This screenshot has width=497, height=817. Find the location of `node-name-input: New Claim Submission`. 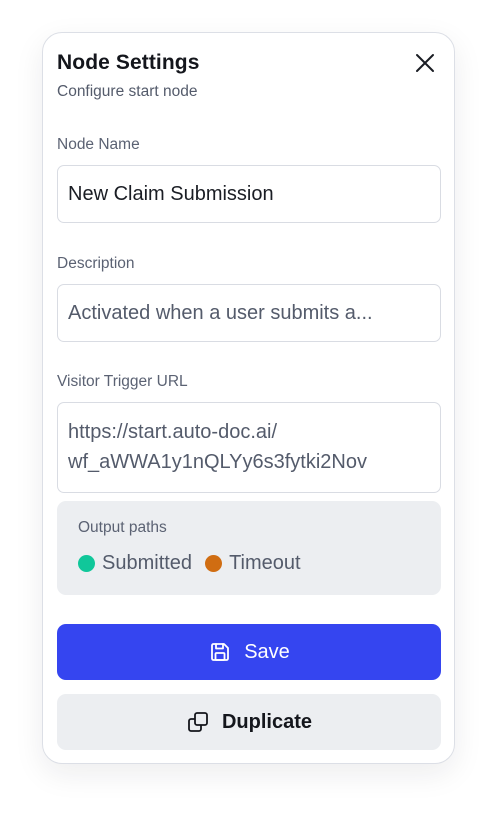

node-name-input: New Claim Submission is located at coordinates (249, 194).